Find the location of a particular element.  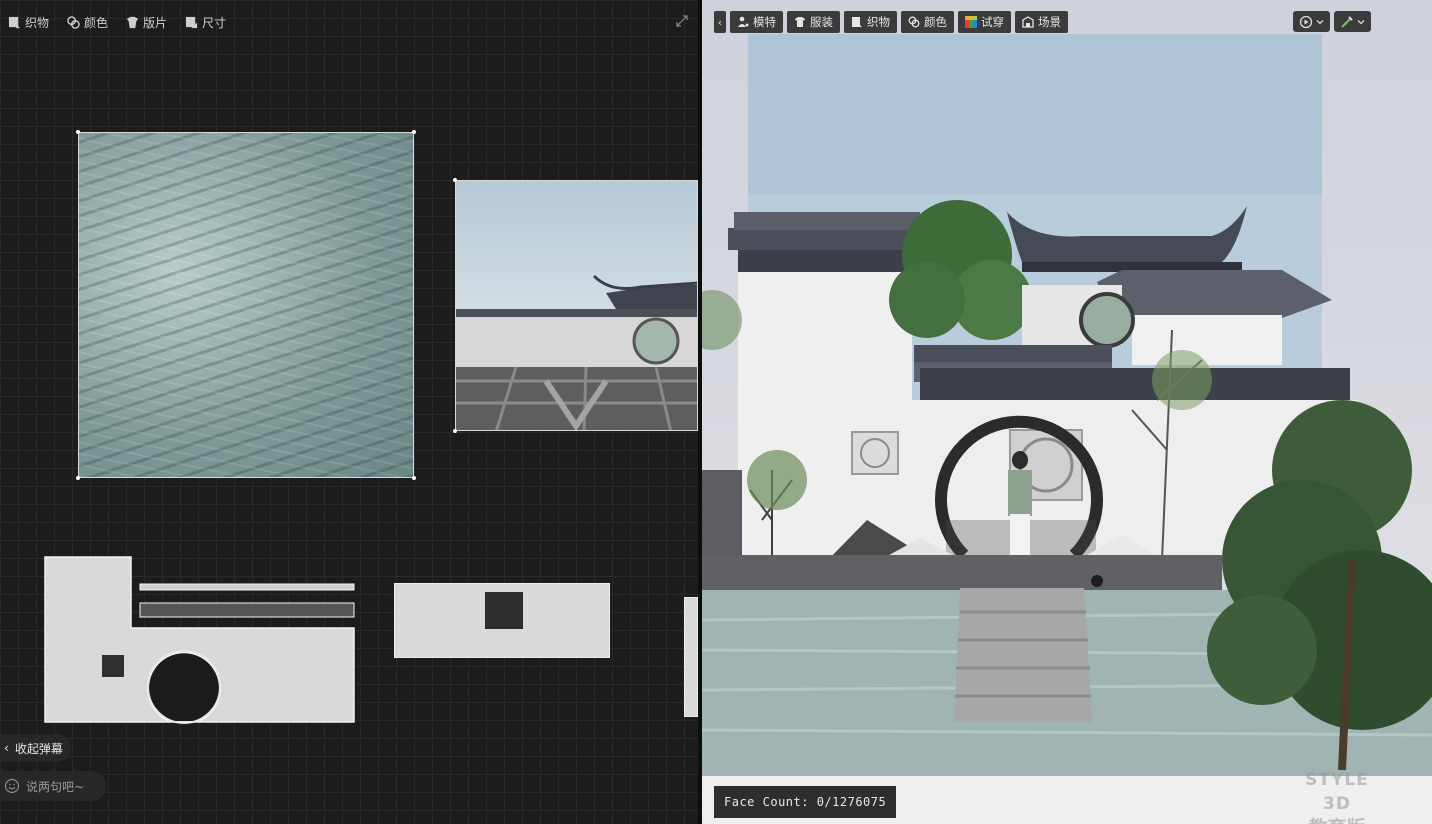

fabric-button: 织物 is located at coordinates (870, 22).